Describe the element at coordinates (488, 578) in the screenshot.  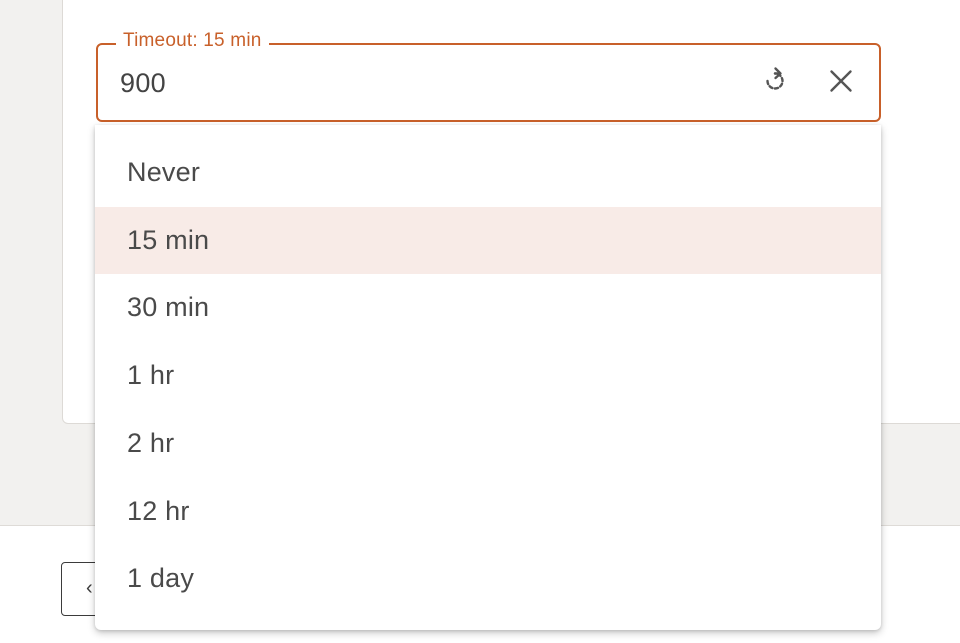
I see `option-1-day: 1 day` at that location.